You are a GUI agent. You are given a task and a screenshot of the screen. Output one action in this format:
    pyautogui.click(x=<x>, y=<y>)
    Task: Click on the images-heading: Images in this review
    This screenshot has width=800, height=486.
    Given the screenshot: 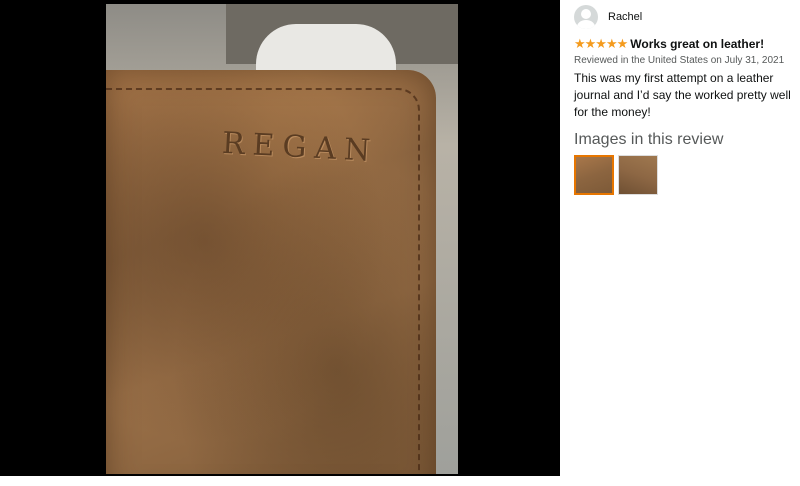 What is the action you would take?
    pyautogui.click(x=649, y=139)
    